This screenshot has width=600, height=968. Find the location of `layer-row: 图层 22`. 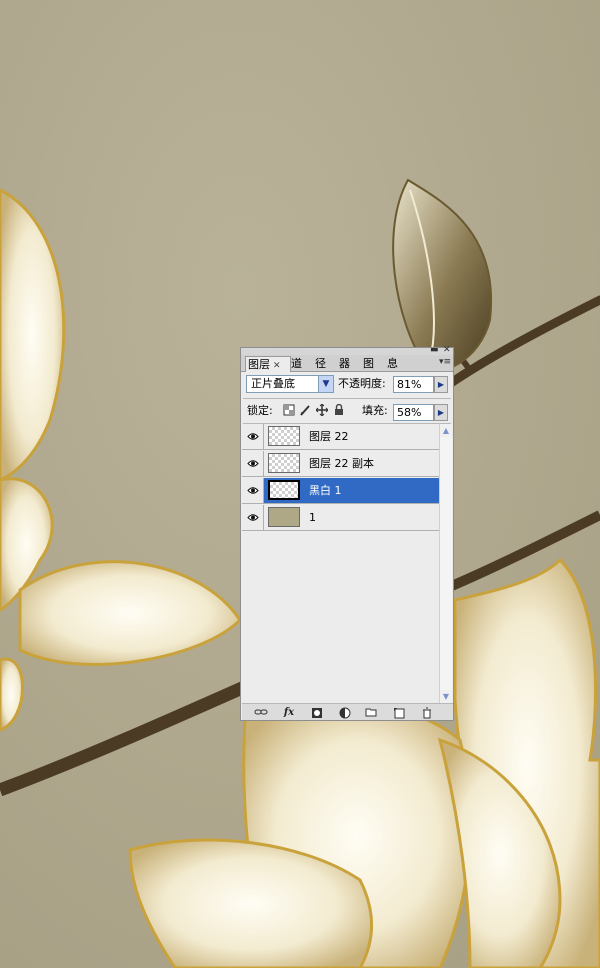

layer-row: 图层 22 is located at coordinates (340, 437).